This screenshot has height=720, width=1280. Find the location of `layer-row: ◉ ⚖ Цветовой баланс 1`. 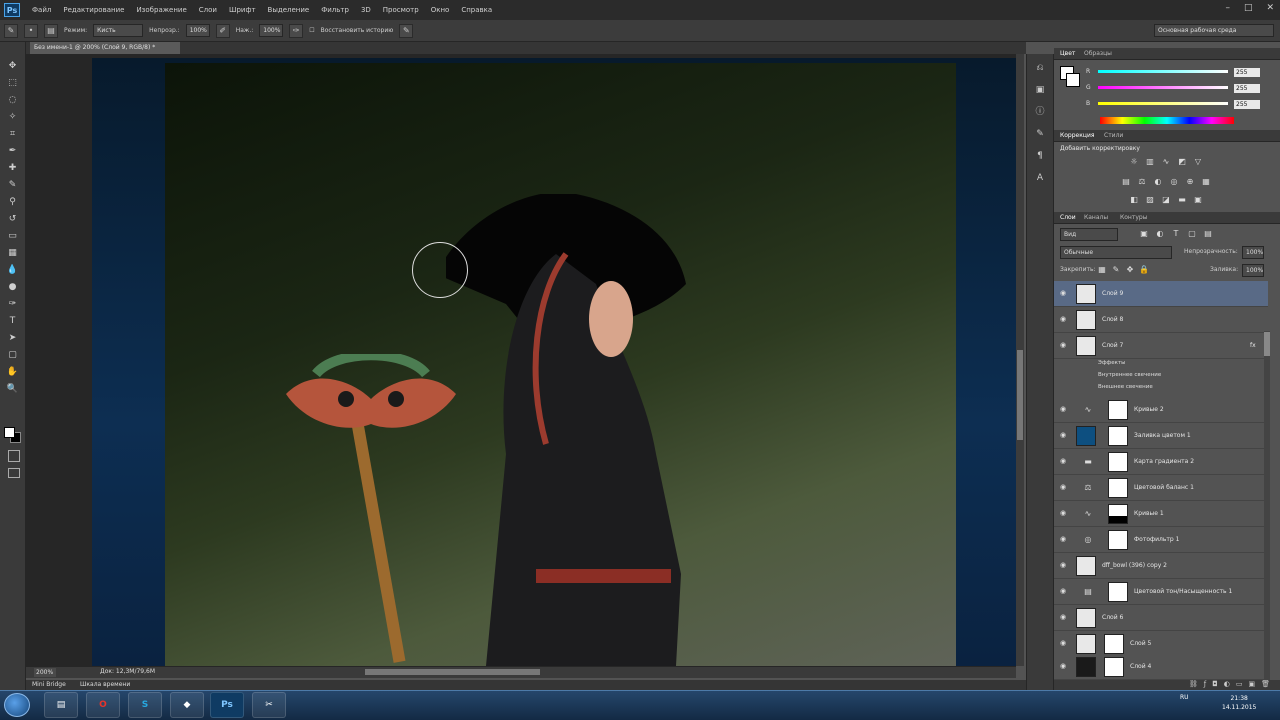

layer-row: ◉ ⚖ Цветовой баланс 1 is located at coordinates (1161, 488).